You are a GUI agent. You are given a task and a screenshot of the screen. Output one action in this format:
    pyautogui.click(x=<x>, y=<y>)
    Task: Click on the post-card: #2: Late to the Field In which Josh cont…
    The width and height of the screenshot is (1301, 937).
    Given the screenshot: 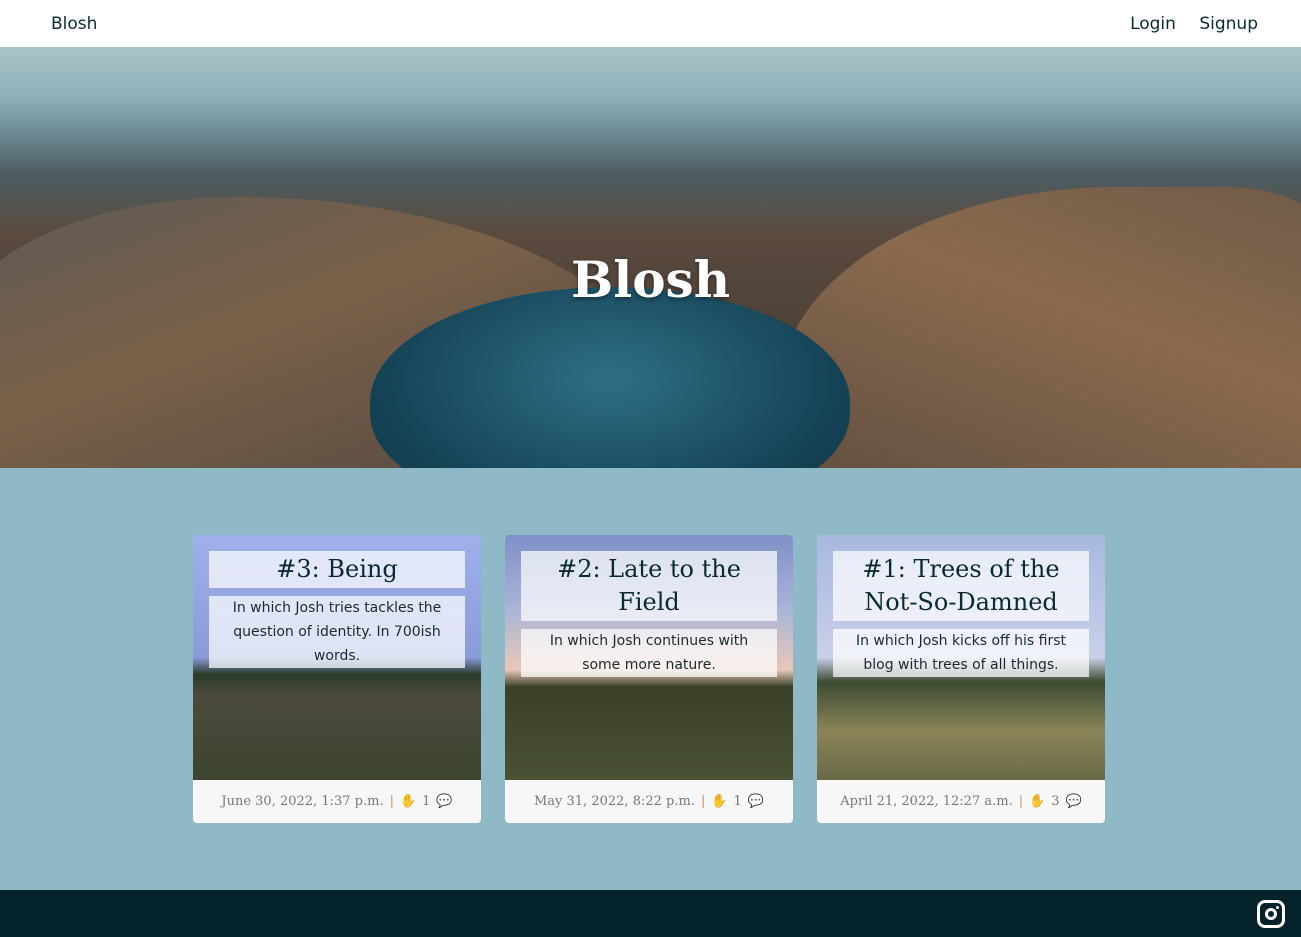 What is the action you would take?
    pyautogui.click(x=649, y=679)
    